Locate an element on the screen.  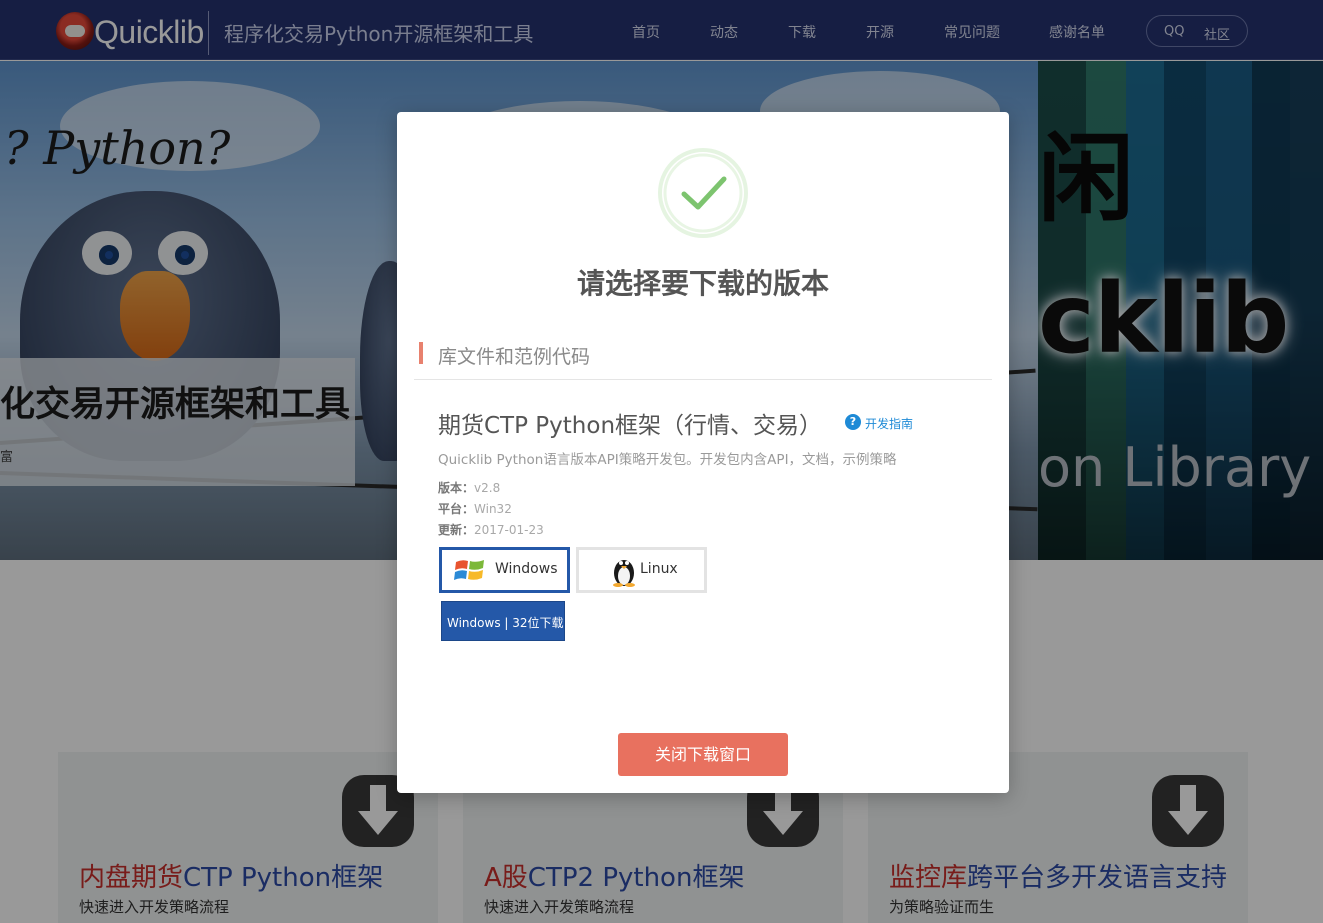
download-button-label: Windows | 32位下载 is located at coordinates (505, 623).